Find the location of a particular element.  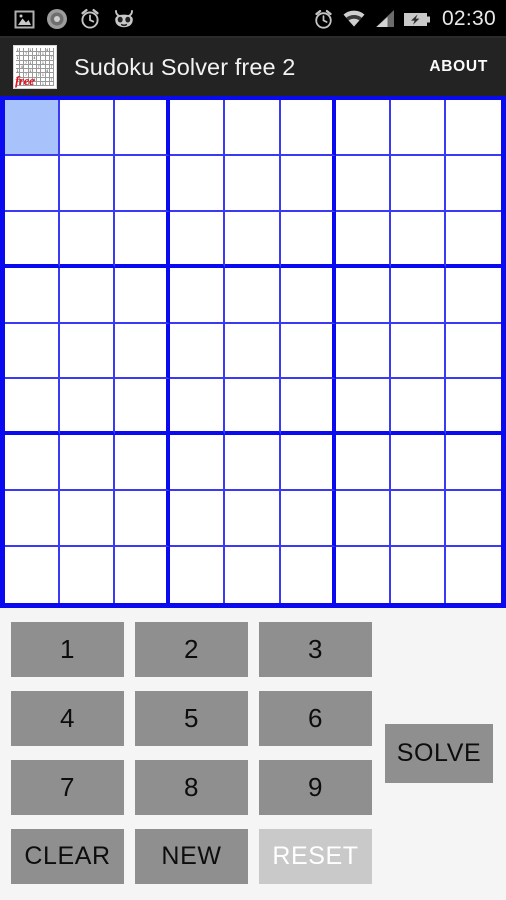

sudoku-cell-r0-c1 is located at coordinates (88, 128).